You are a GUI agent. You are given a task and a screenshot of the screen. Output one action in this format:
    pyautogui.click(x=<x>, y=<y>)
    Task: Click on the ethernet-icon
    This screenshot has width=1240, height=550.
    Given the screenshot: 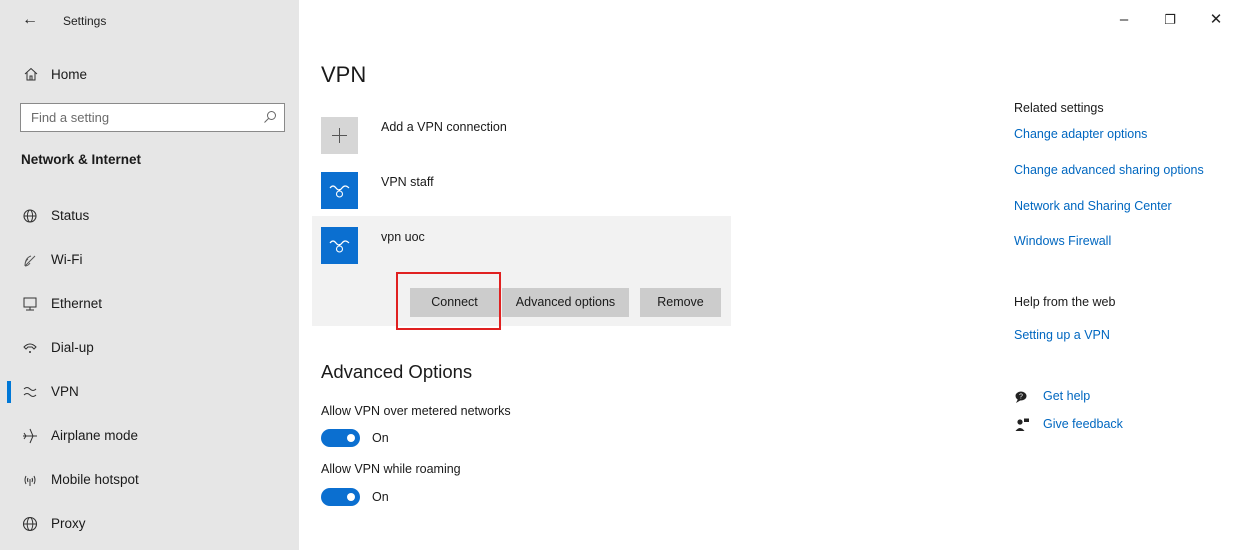 What is the action you would take?
    pyautogui.click(x=30, y=304)
    